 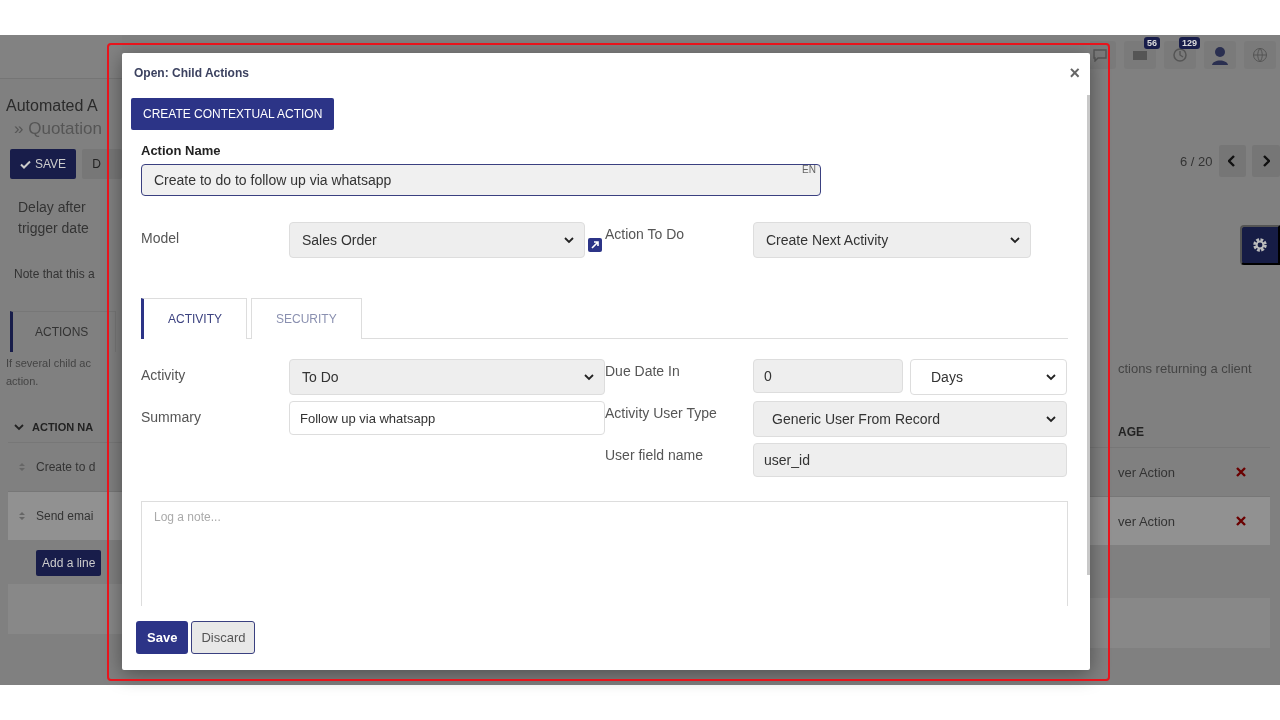 What do you see at coordinates (447, 377) in the screenshot?
I see `activity-select: To Do` at bounding box center [447, 377].